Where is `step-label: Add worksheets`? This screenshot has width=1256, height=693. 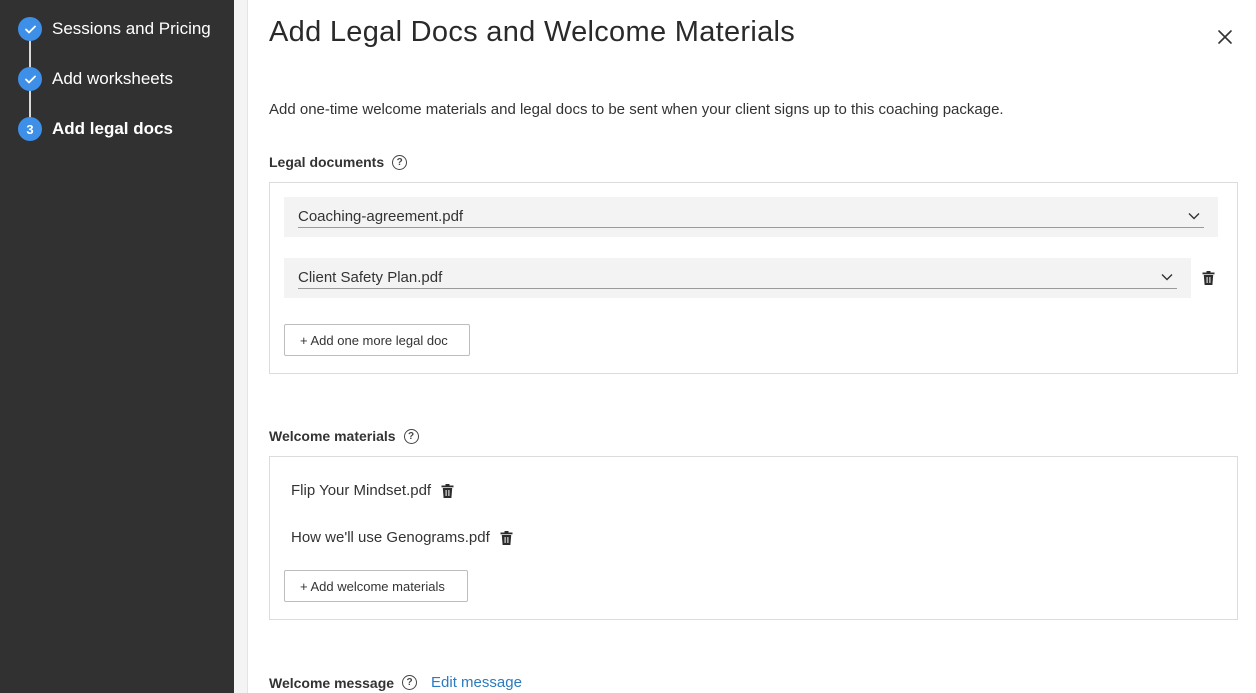 step-label: Add worksheets is located at coordinates (112, 78).